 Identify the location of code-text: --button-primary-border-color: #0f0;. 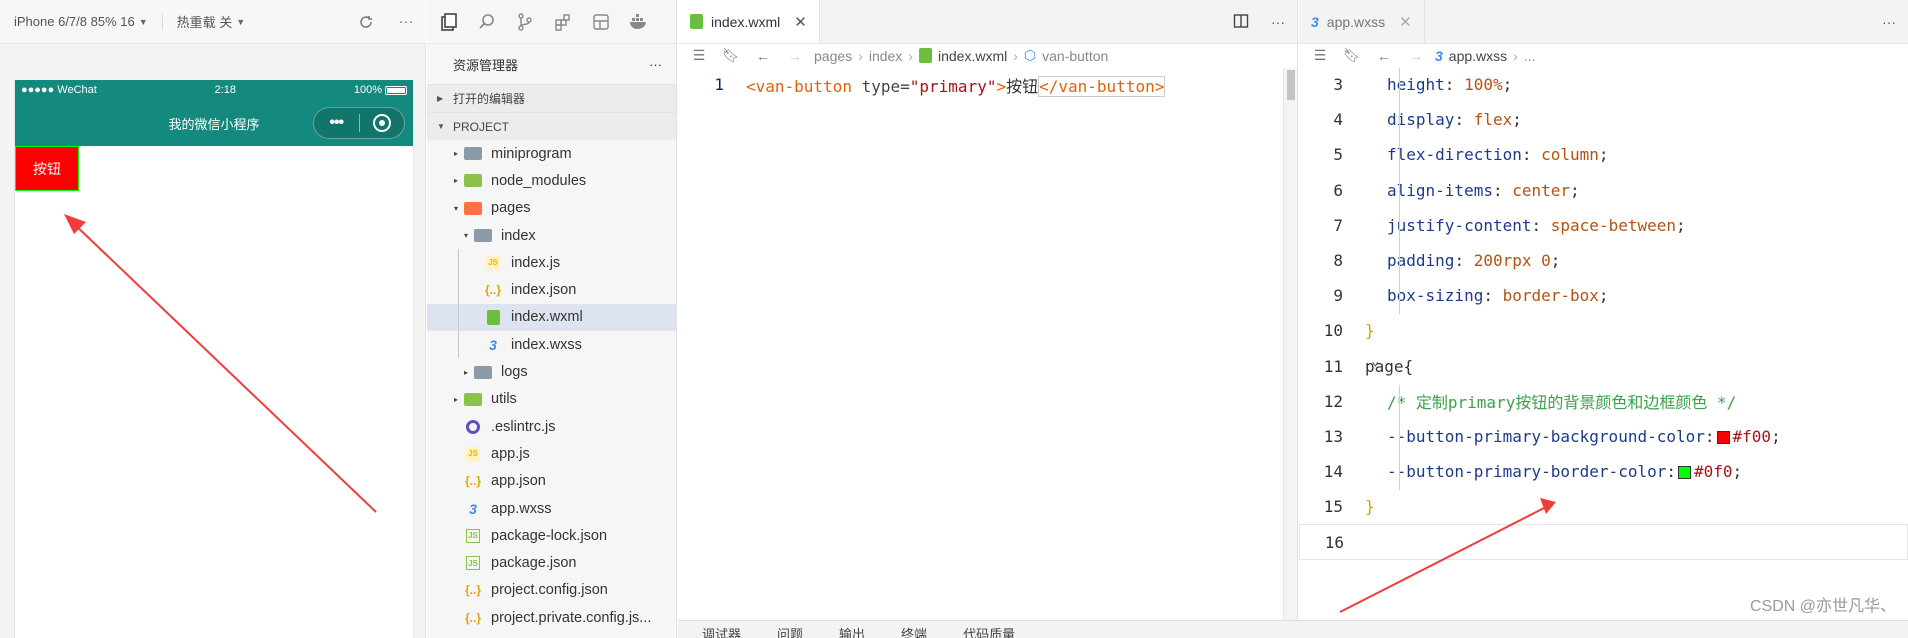
(1565, 472).